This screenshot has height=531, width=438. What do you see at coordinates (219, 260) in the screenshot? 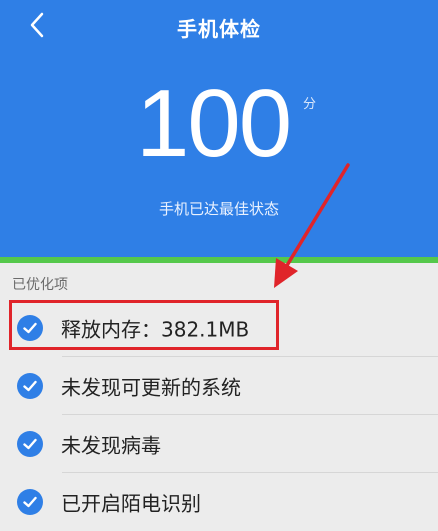
I see `accent-divider` at bounding box center [219, 260].